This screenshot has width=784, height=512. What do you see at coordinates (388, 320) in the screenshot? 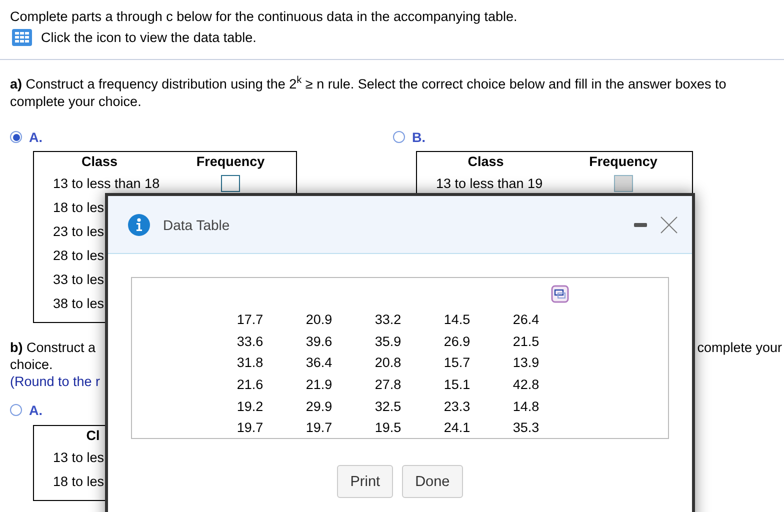
I see `data-value: 33.2` at bounding box center [388, 320].